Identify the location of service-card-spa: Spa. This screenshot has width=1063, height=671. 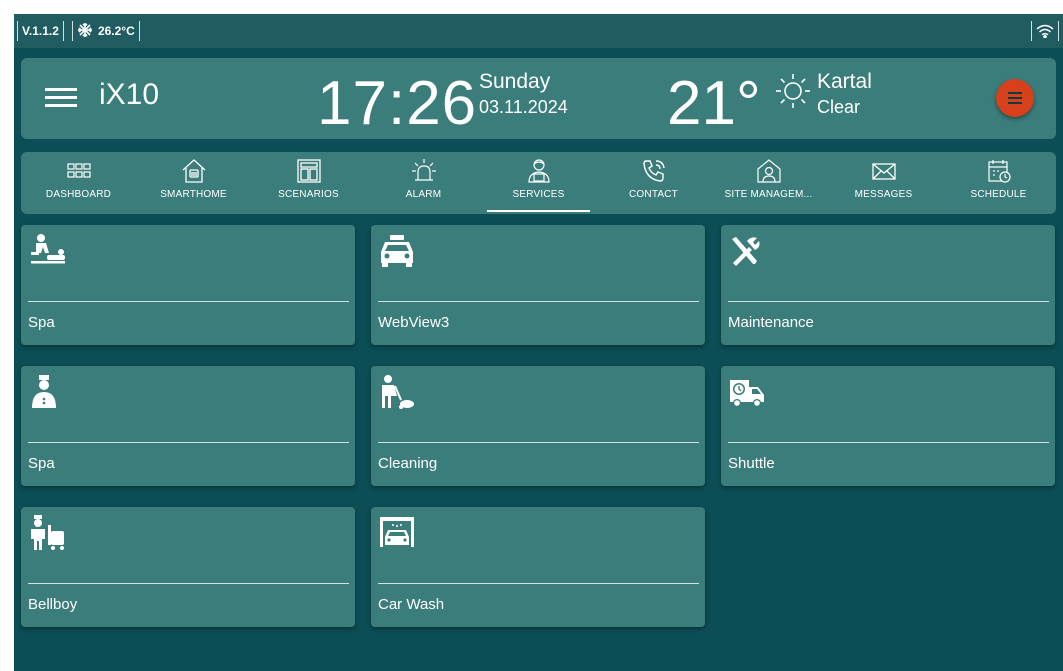
(188, 285).